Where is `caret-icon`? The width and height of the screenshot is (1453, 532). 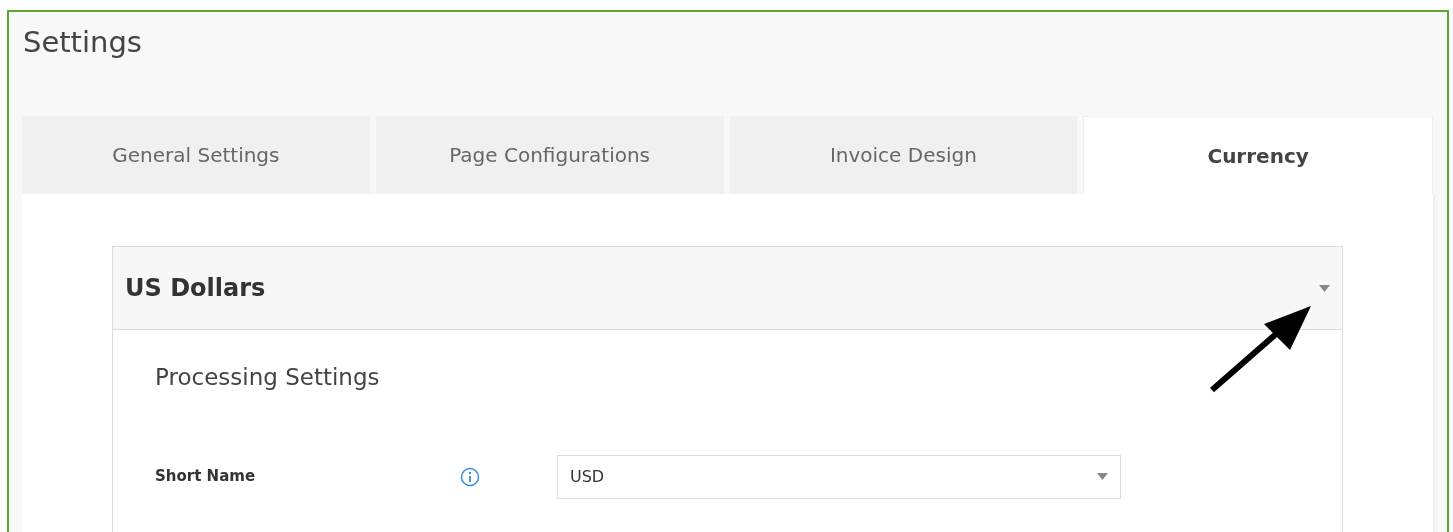 caret-icon is located at coordinates (1102, 476).